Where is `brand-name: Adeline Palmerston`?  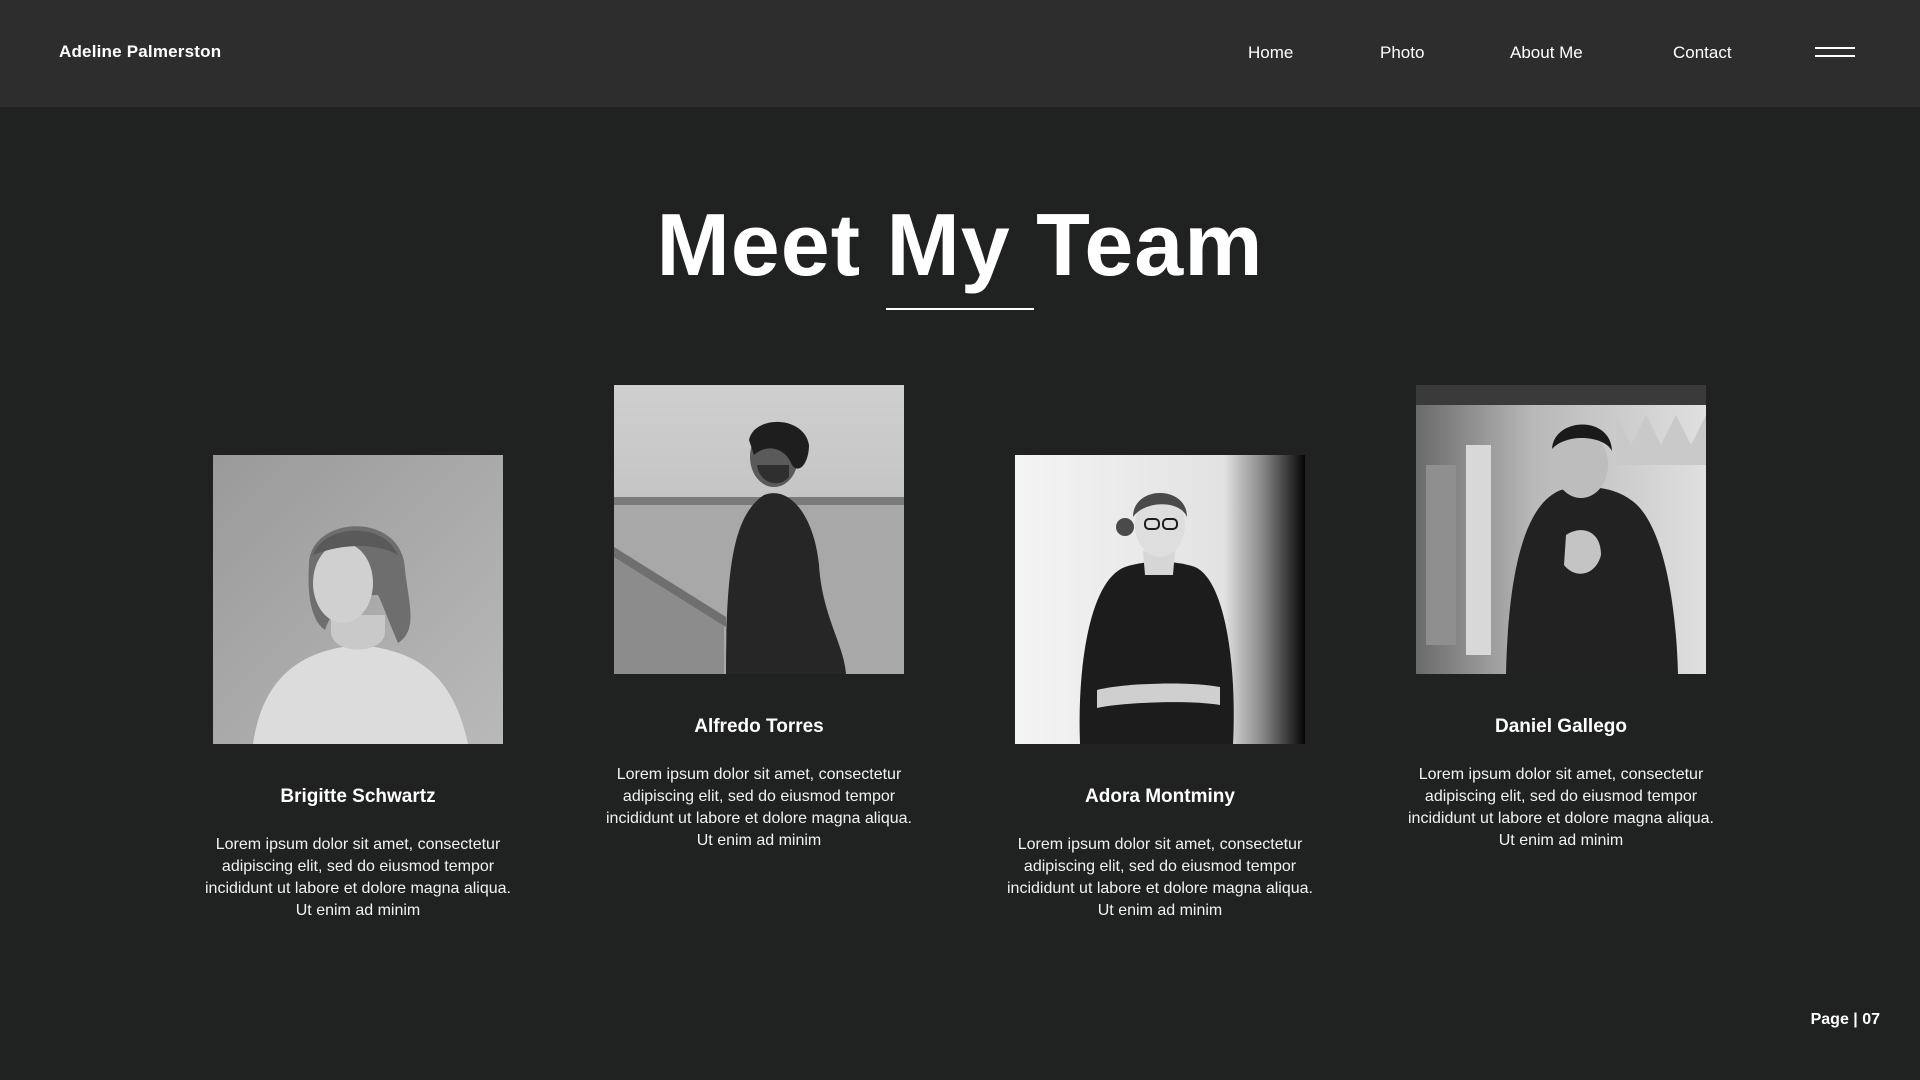 brand-name: Adeline Palmerston is located at coordinates (140, 52).